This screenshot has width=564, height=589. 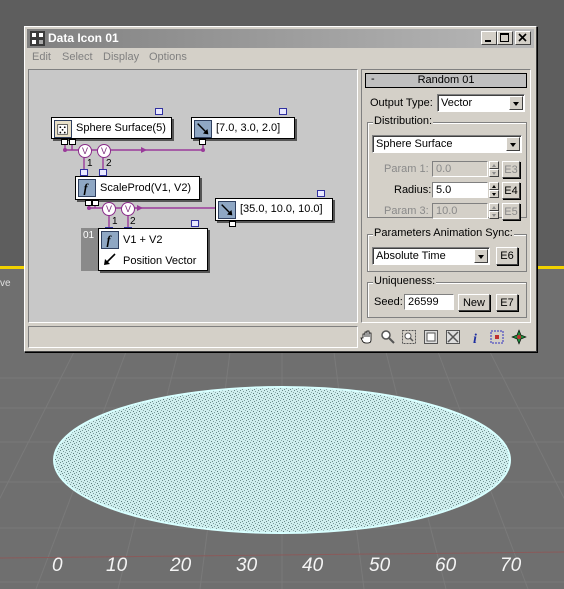 What do you see at coordinates (431, 337) in the screenshot?
I see `zoom-extents-icon` at bounding box center [431, 337].